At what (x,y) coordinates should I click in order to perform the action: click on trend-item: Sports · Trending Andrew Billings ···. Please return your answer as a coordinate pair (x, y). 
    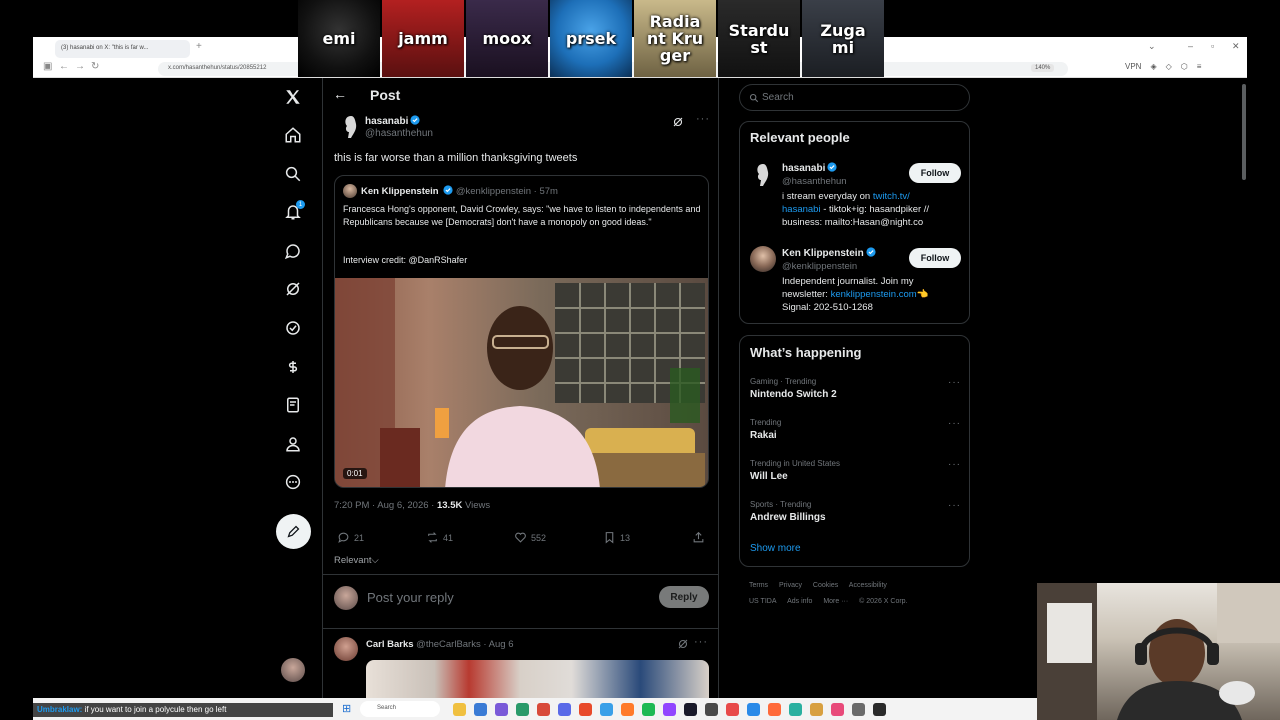
    Looking at the image, I should click on (855, 515).